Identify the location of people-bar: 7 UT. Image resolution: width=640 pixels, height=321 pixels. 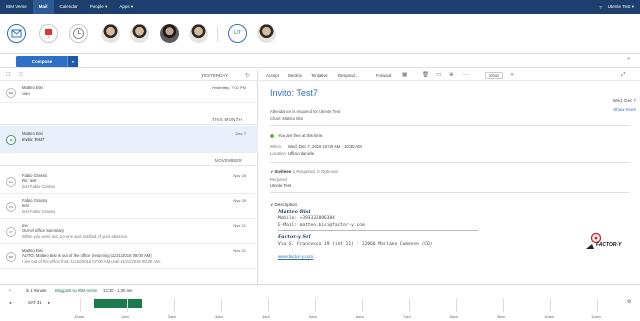
(320, 34).